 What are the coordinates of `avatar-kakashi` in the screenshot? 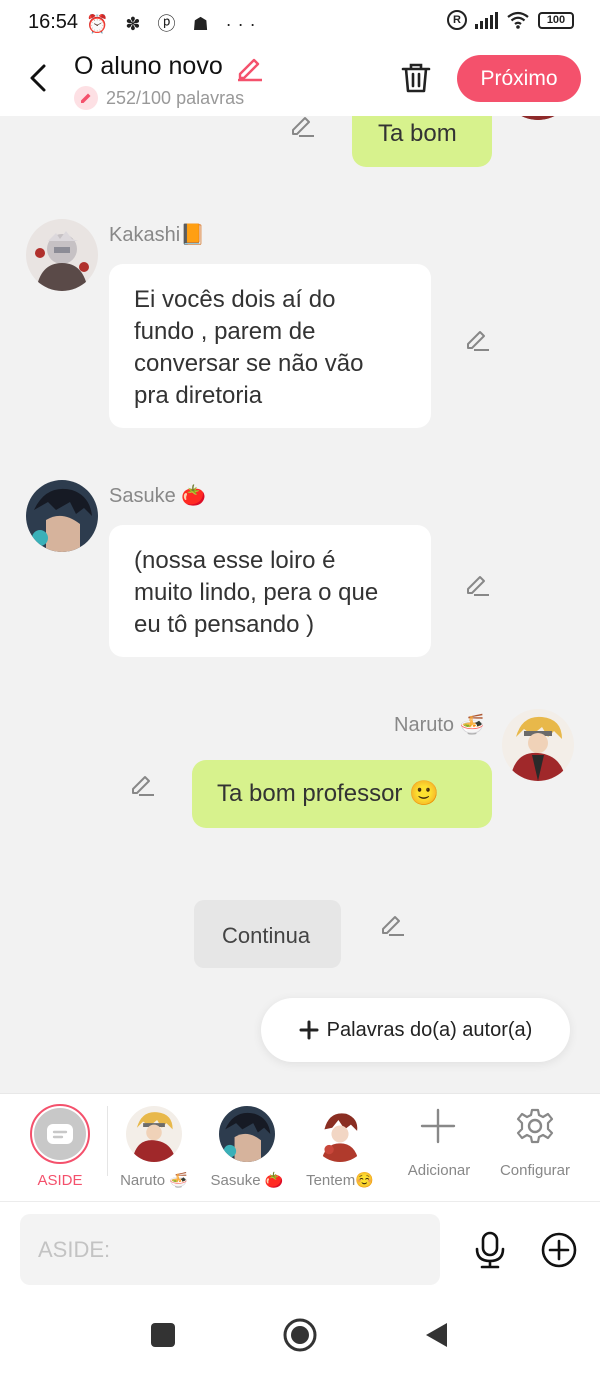 It's located at (62, 255).